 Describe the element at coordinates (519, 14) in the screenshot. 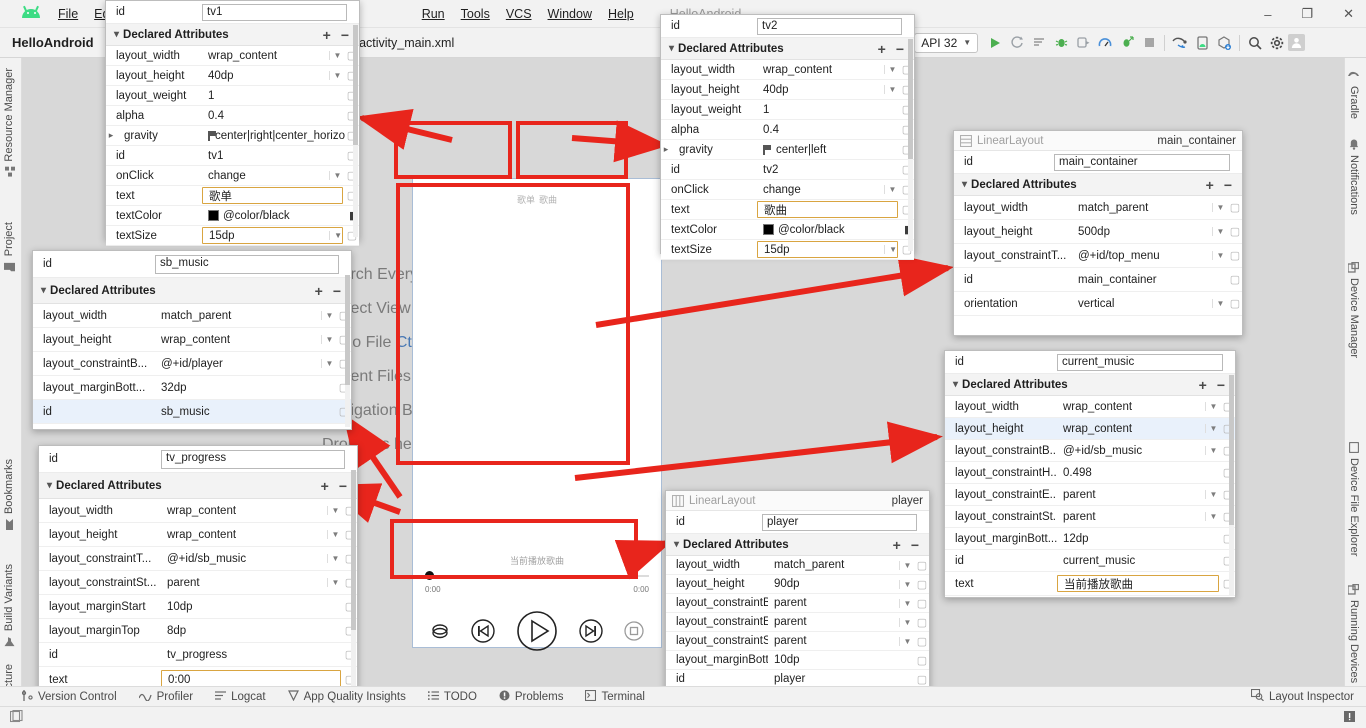

I see `menu-item-vcs: VCS` at that location.